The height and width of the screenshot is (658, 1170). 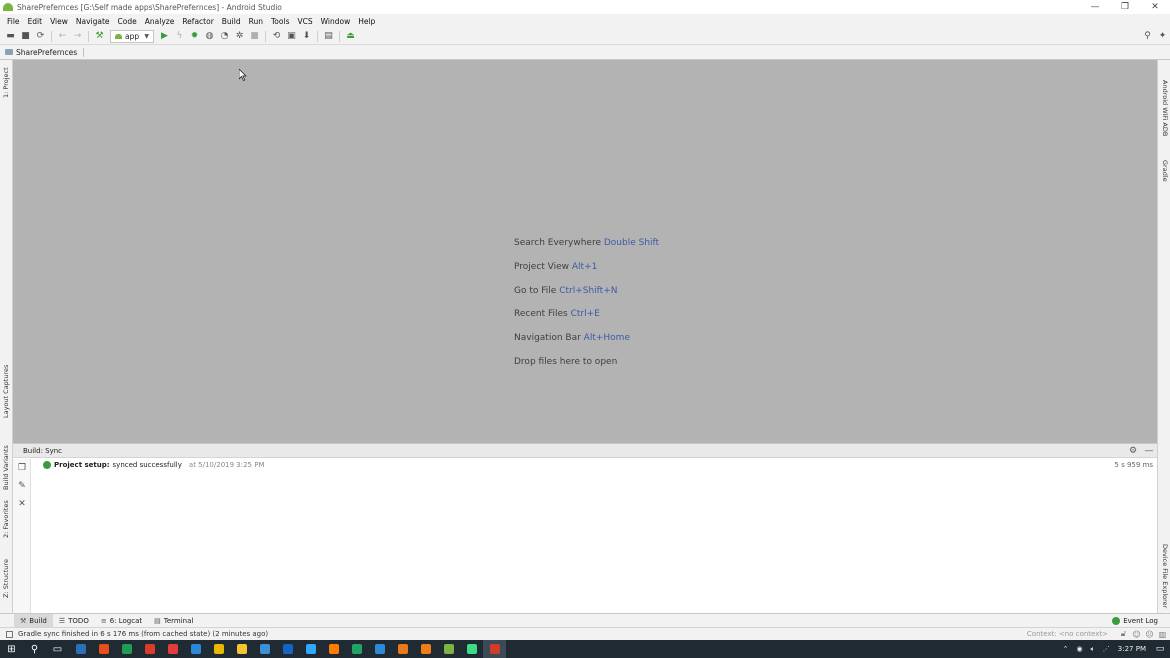 I want to click on network-icon: ◉, so click(x=1079, y=649).